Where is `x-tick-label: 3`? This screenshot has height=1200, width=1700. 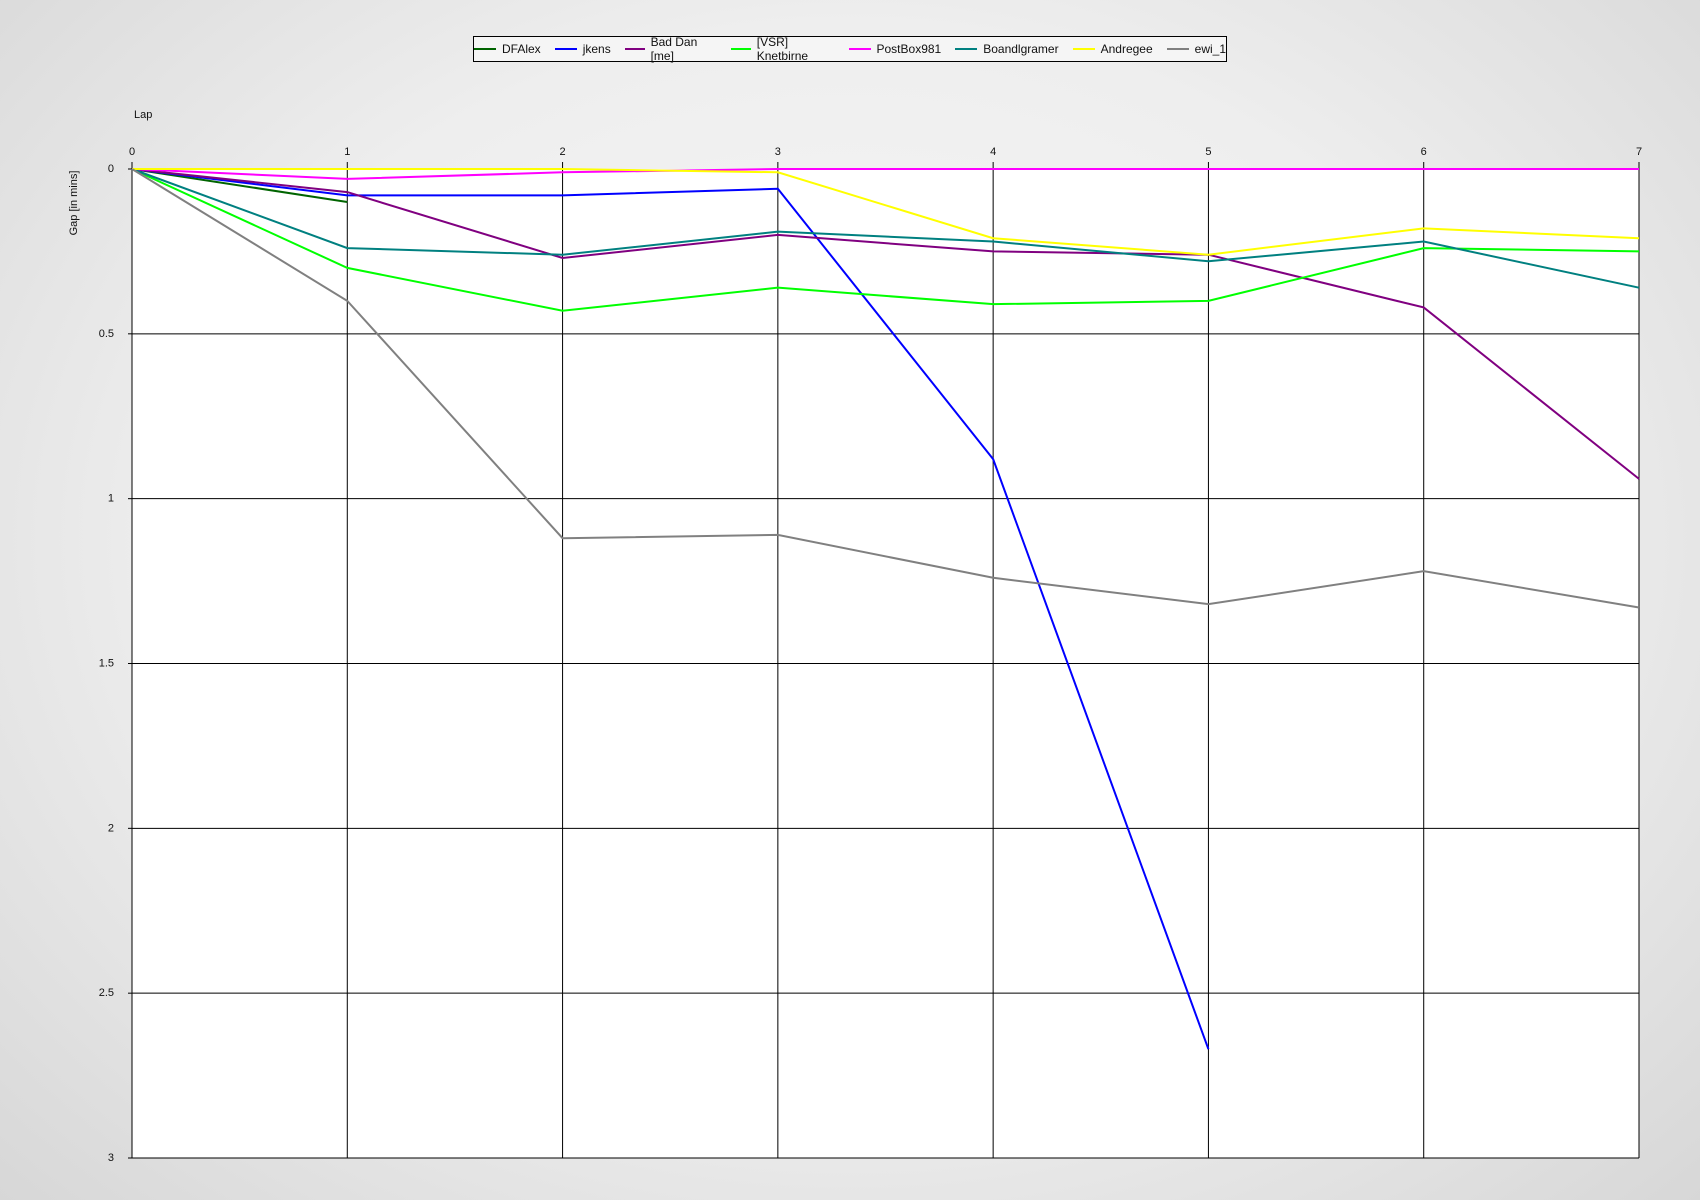 x-tick-label: 3 is located at coordinates (778, 152).